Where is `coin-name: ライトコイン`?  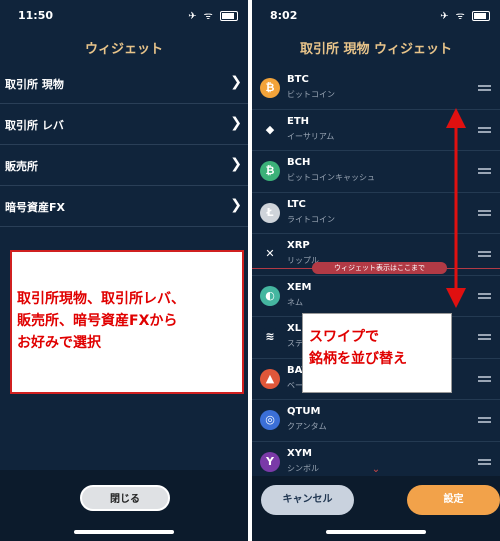
coin-name: ライトコイン is located at coordinates (311, 219).